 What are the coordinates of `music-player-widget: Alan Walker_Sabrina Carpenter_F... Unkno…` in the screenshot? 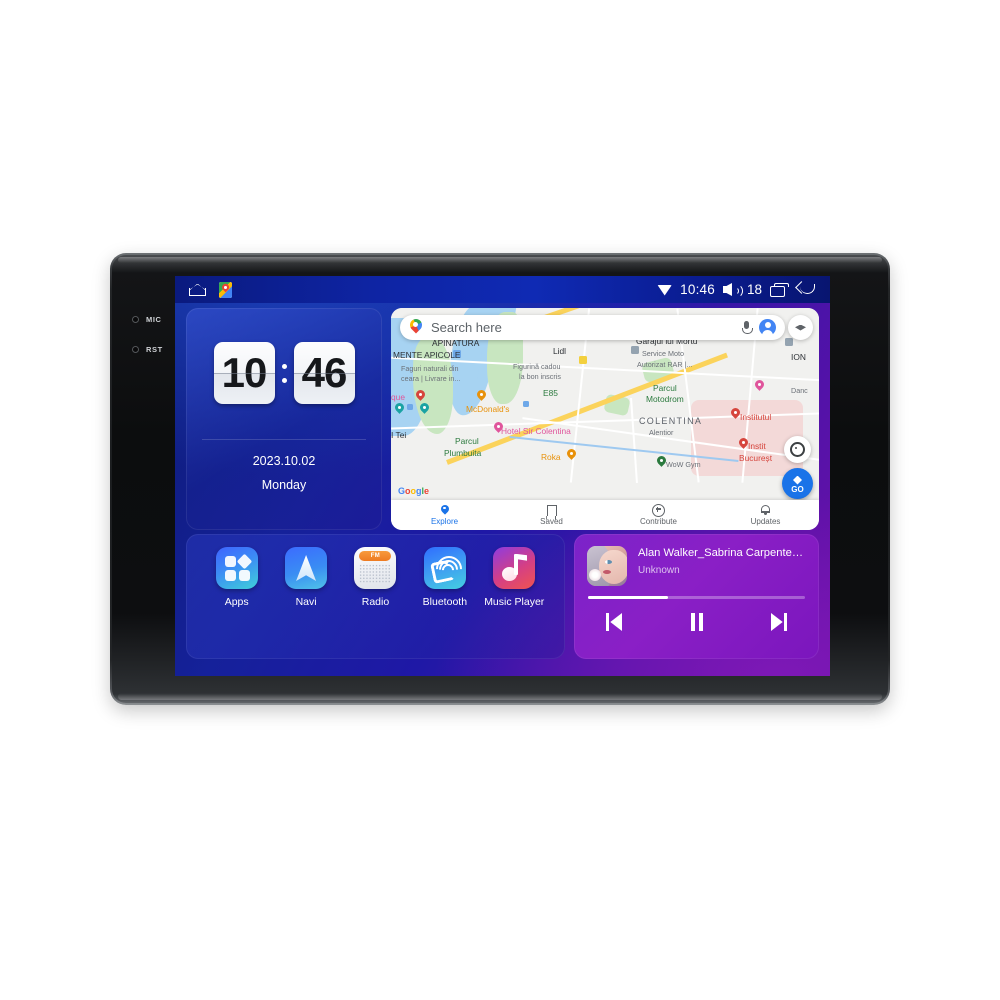 It's located at (696, 596).